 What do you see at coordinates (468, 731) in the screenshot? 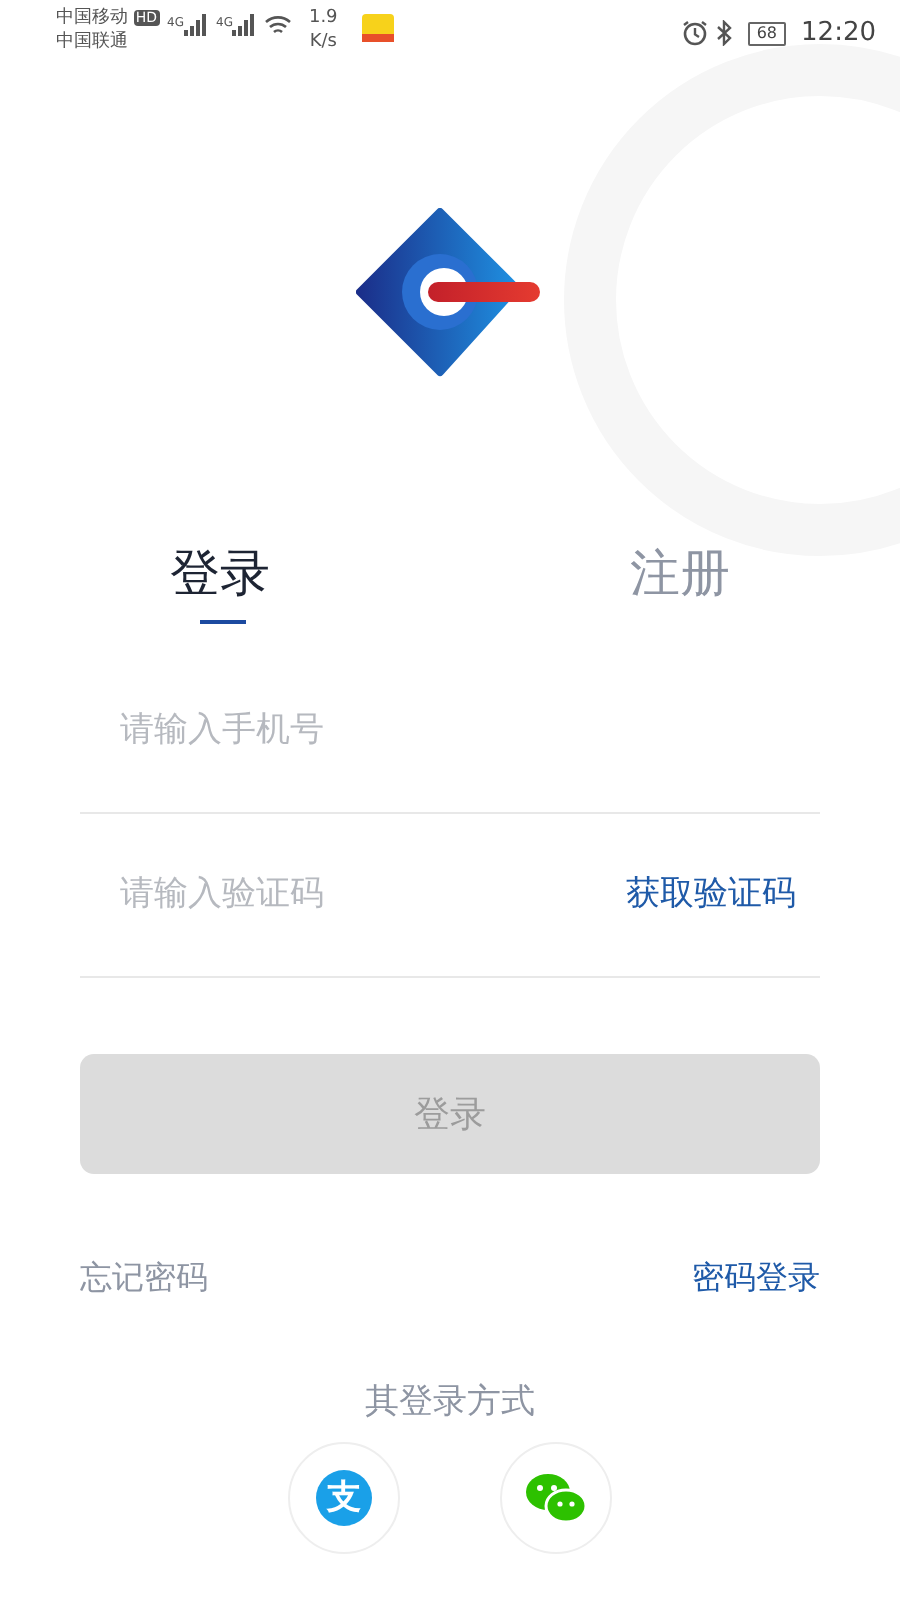
I see `input-field: 请输入手机号` at bounding box center [468, 731].